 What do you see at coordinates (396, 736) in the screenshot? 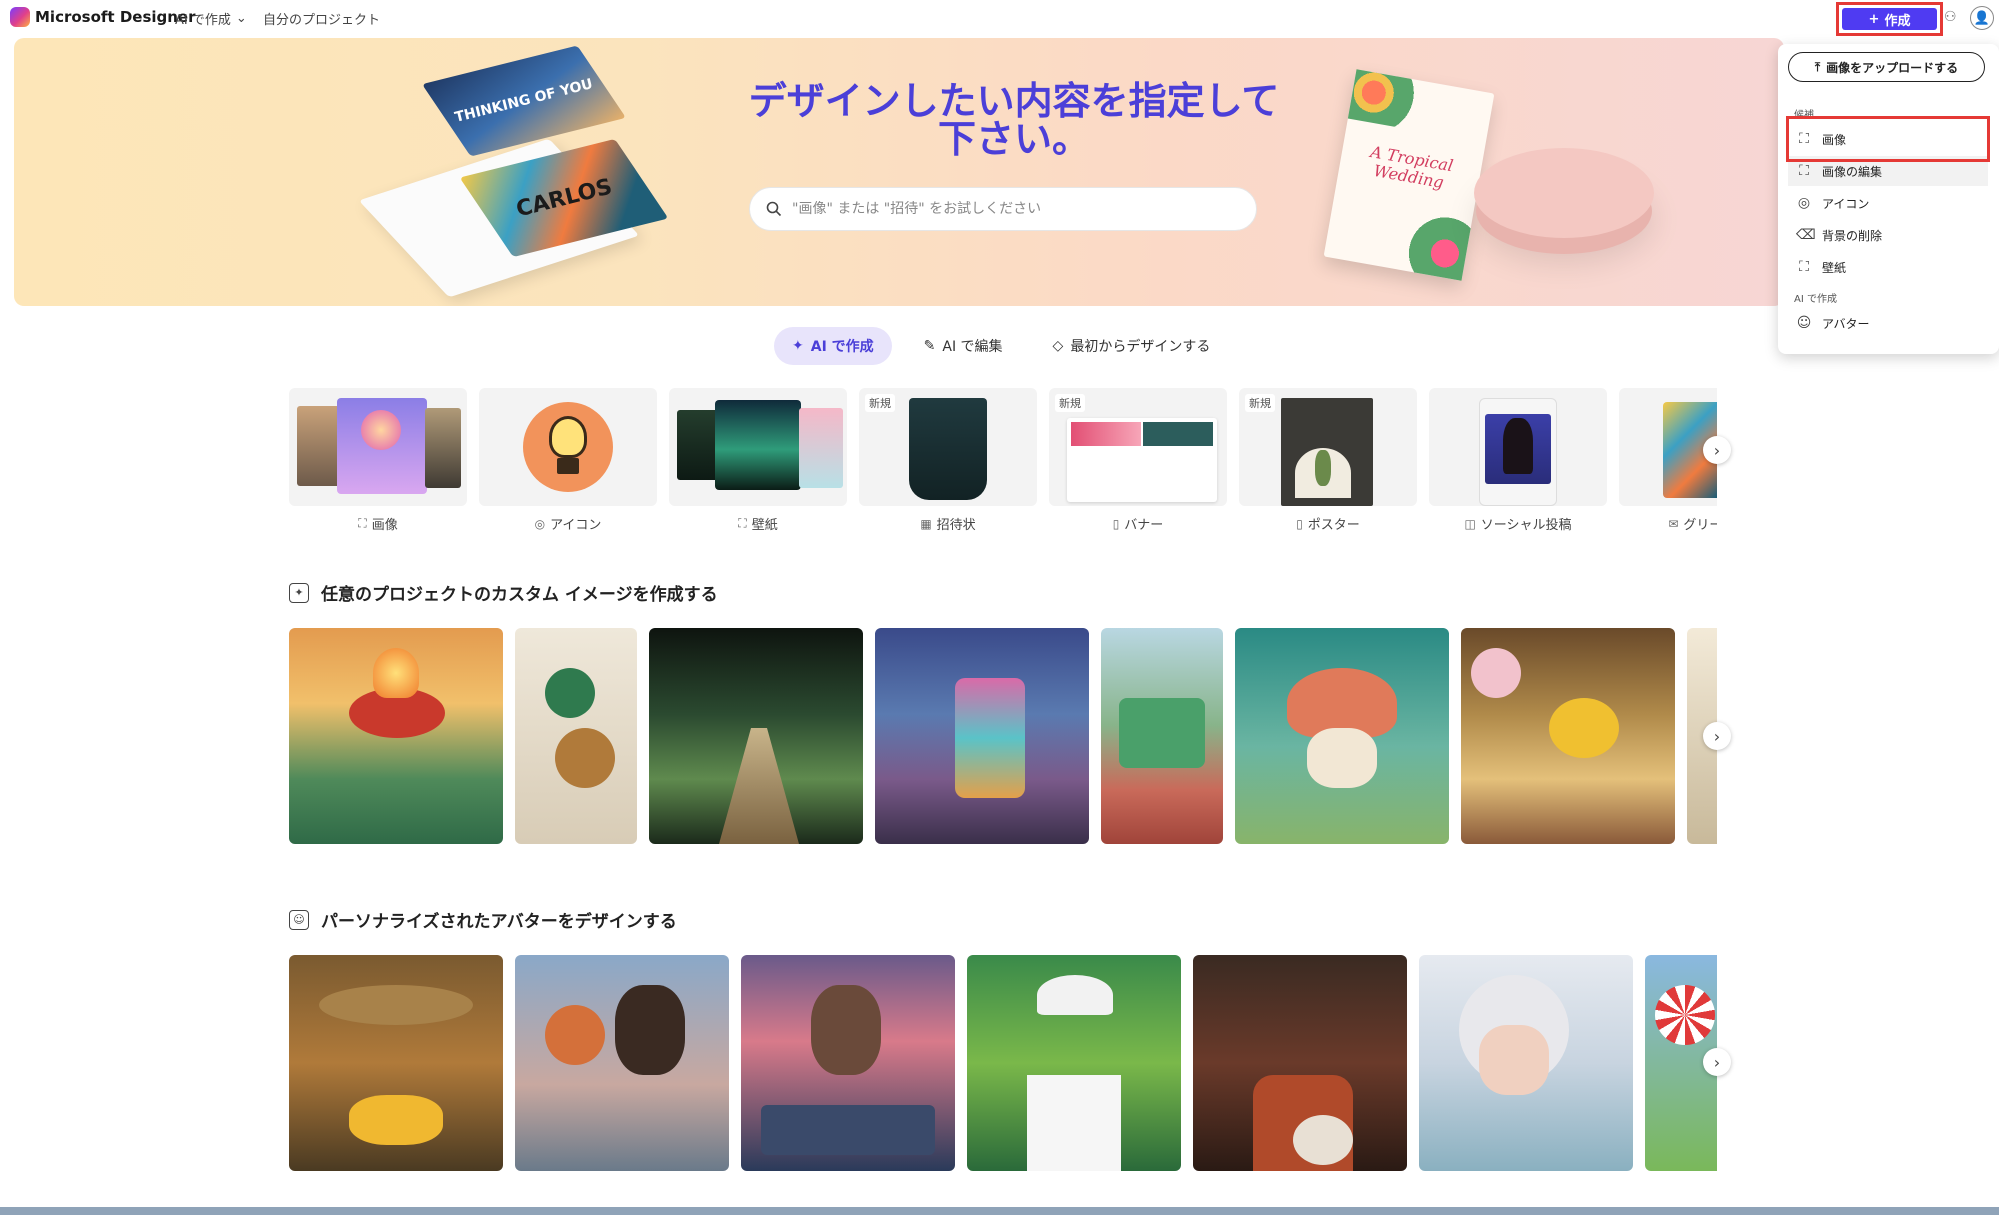
I see `image-card-grill` at bounding box center [396, 736].